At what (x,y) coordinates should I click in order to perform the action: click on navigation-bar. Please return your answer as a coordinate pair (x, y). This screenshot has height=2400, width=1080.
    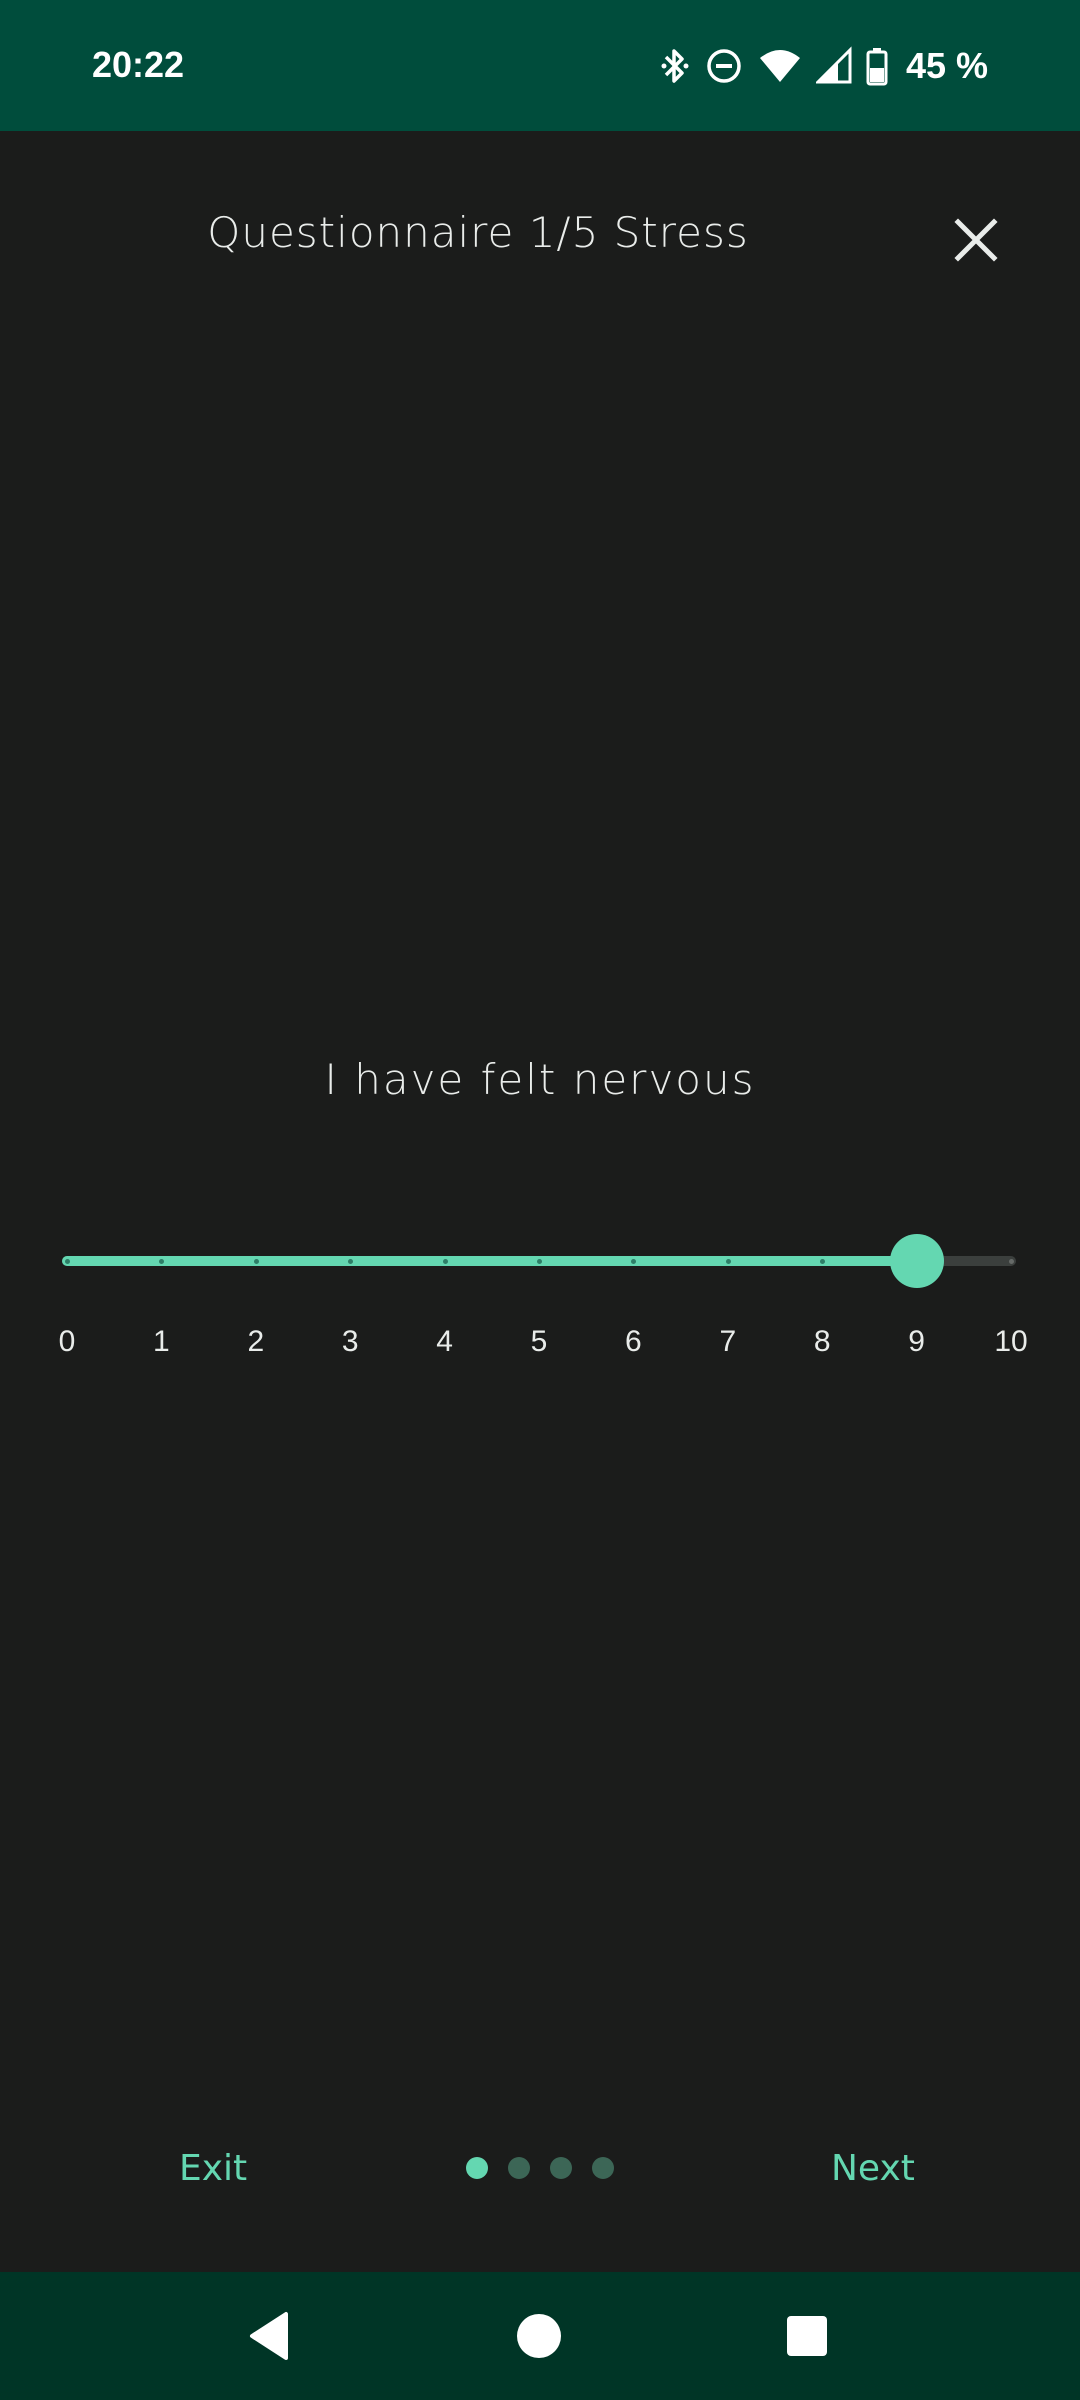
    Looking at the image, I should click on (540, 2336).